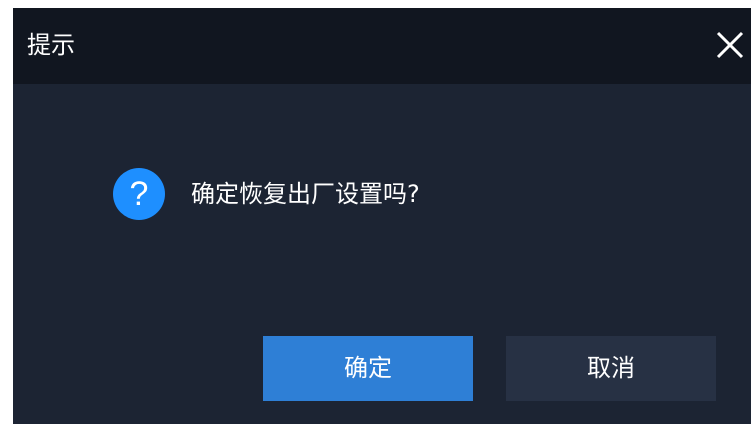  What do you see at coordinates (305, 194) in the screenshot?
I see `dialog-message: 确定恢复出厂设置吗?` at bounding box center [305, 194].